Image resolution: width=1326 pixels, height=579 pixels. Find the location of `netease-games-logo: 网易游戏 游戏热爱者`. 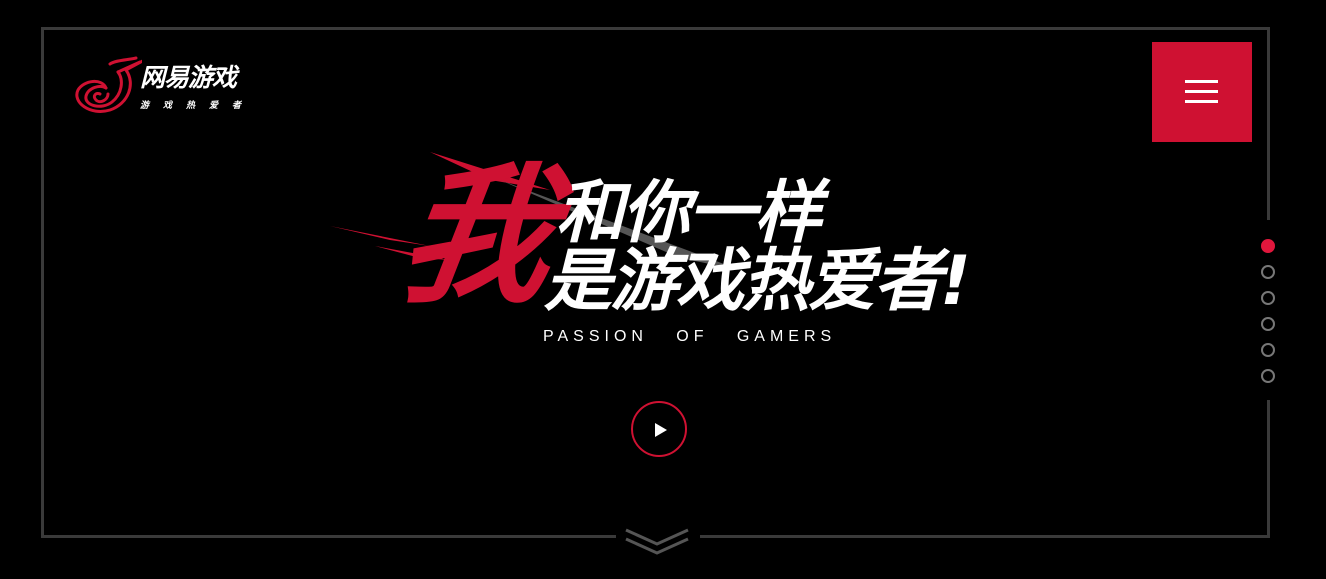

netease-games-logo: 网易游戏 游戏热爱者 is located at coordinates (165, 87).